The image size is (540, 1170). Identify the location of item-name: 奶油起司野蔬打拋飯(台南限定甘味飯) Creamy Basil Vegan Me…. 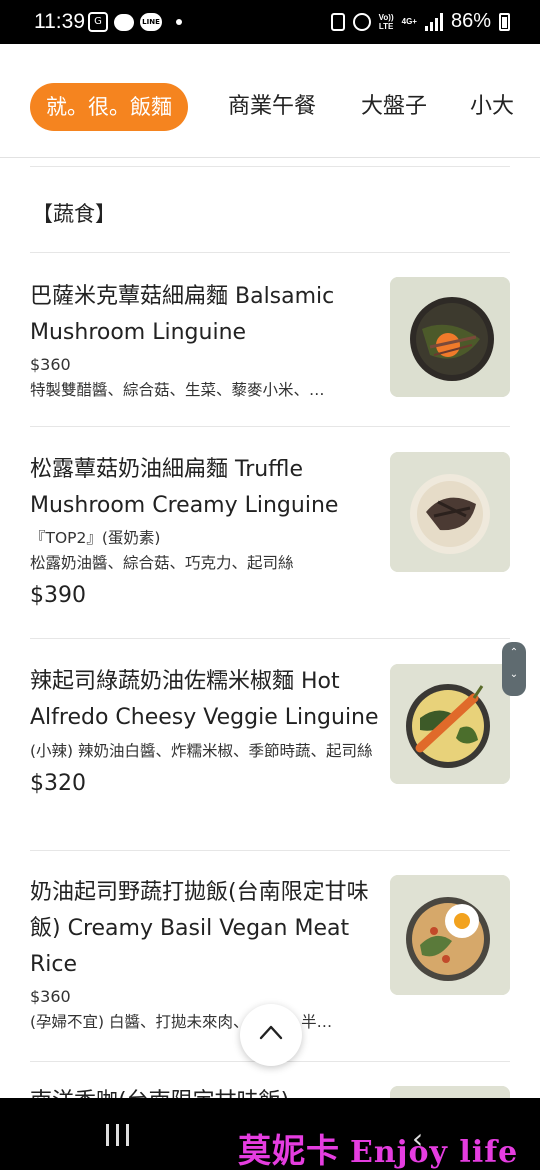
(199, 928).